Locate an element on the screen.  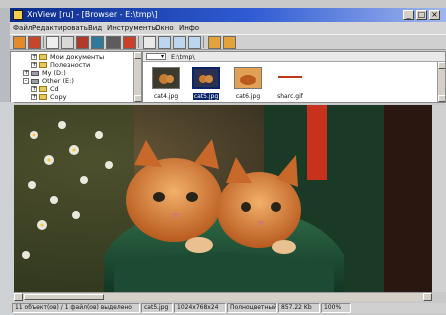
status-mode: Полноцветный is located at coordinates (252, 308).